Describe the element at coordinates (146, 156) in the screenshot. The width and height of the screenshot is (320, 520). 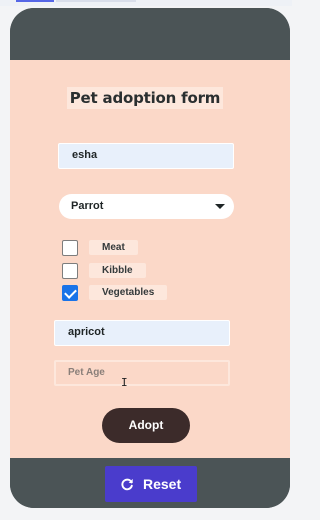
I see `pet-name-field: esha` at that location.